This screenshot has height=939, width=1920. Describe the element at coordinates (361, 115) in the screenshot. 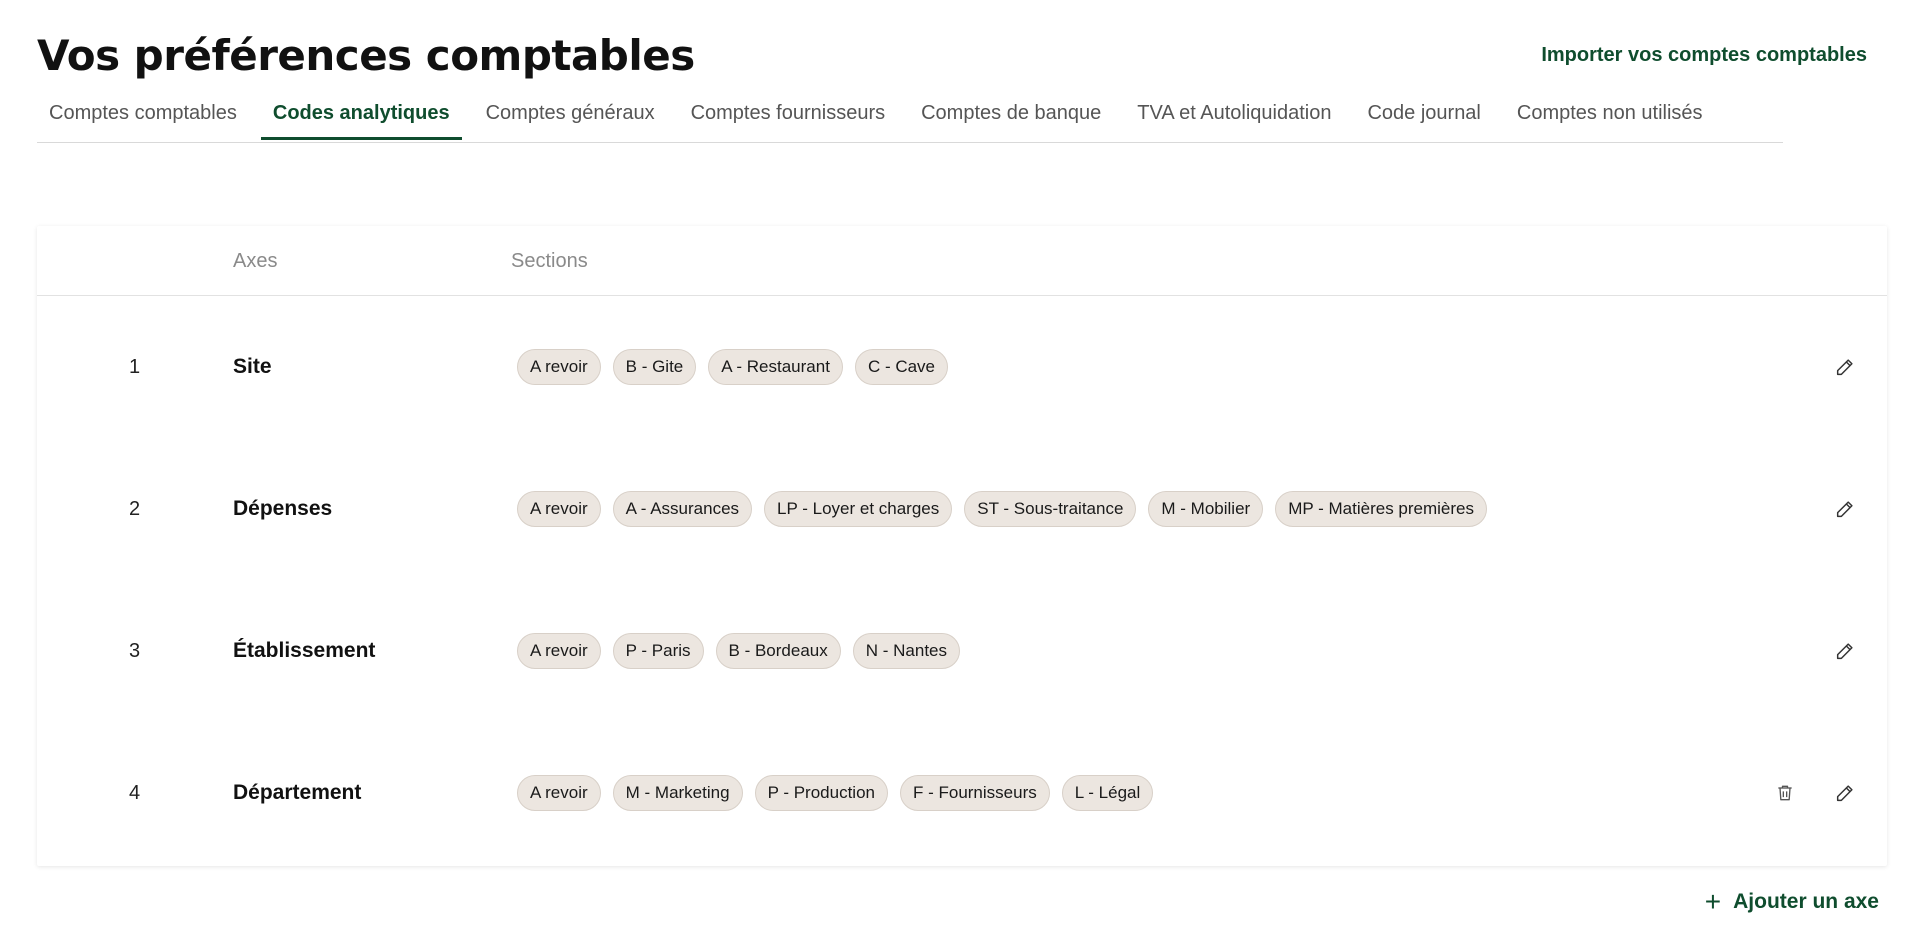

I see `tab-codes-analytiques: Codes analytiques` at that location.